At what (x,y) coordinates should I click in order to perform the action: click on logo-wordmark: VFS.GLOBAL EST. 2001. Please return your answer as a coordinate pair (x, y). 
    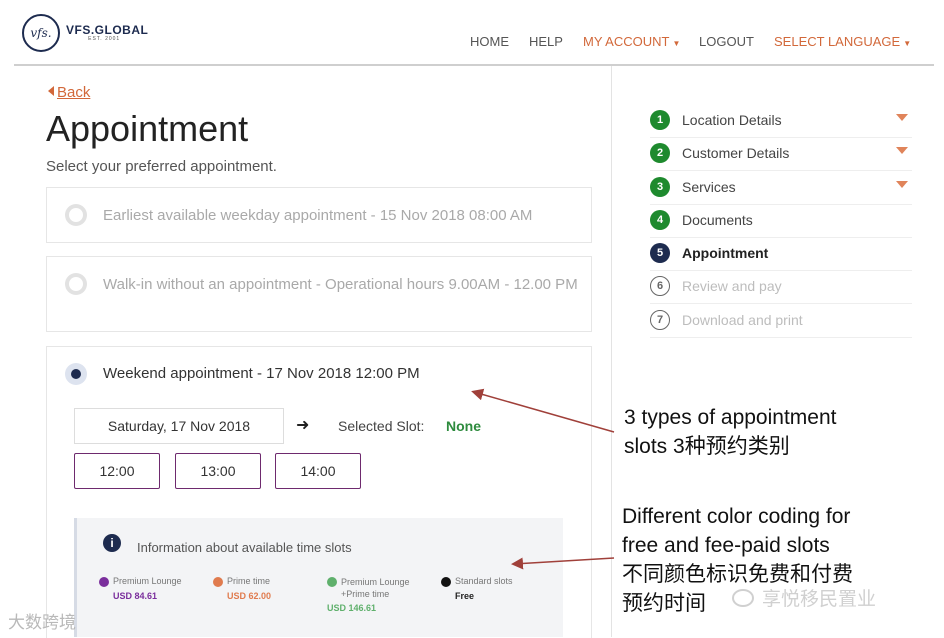
    Looking at the image, I should click on (104, 33).